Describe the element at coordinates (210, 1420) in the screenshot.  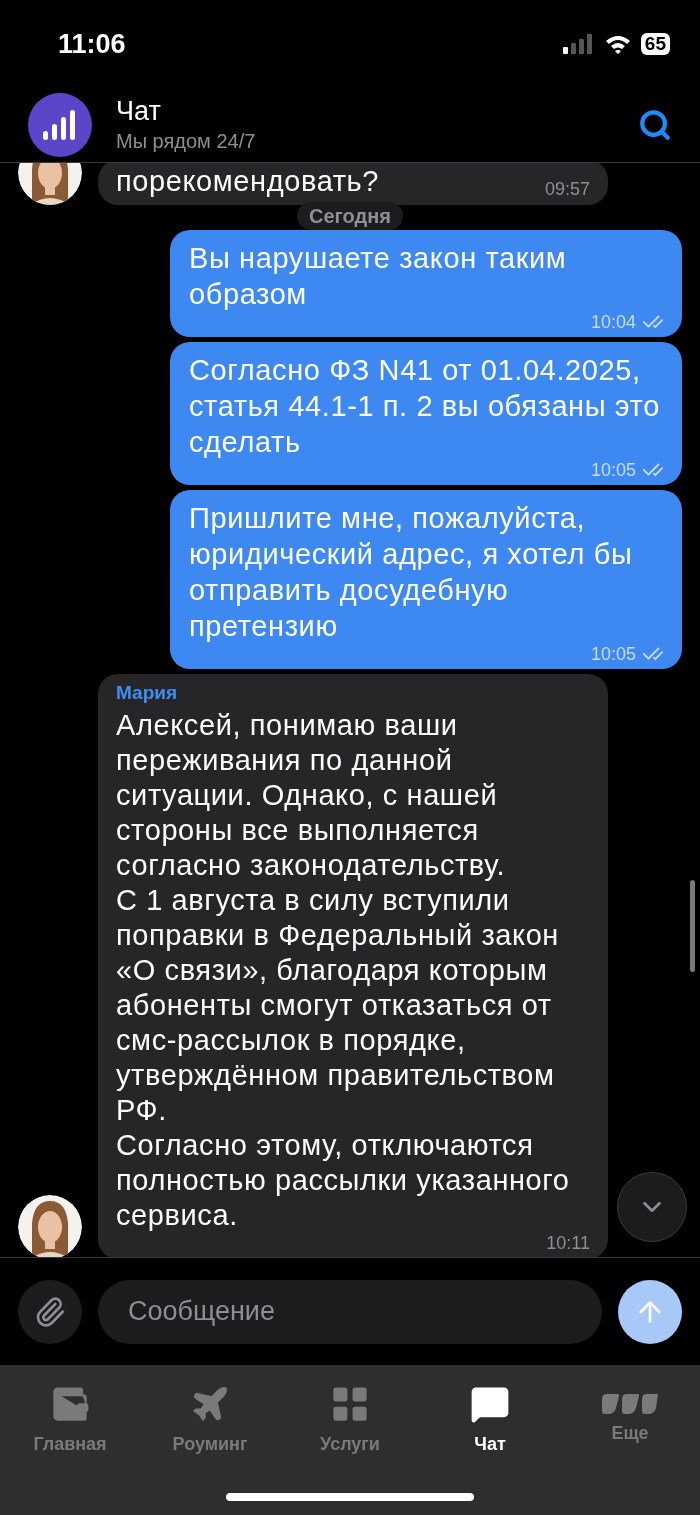
I see `tab: Роуминг` at that location.